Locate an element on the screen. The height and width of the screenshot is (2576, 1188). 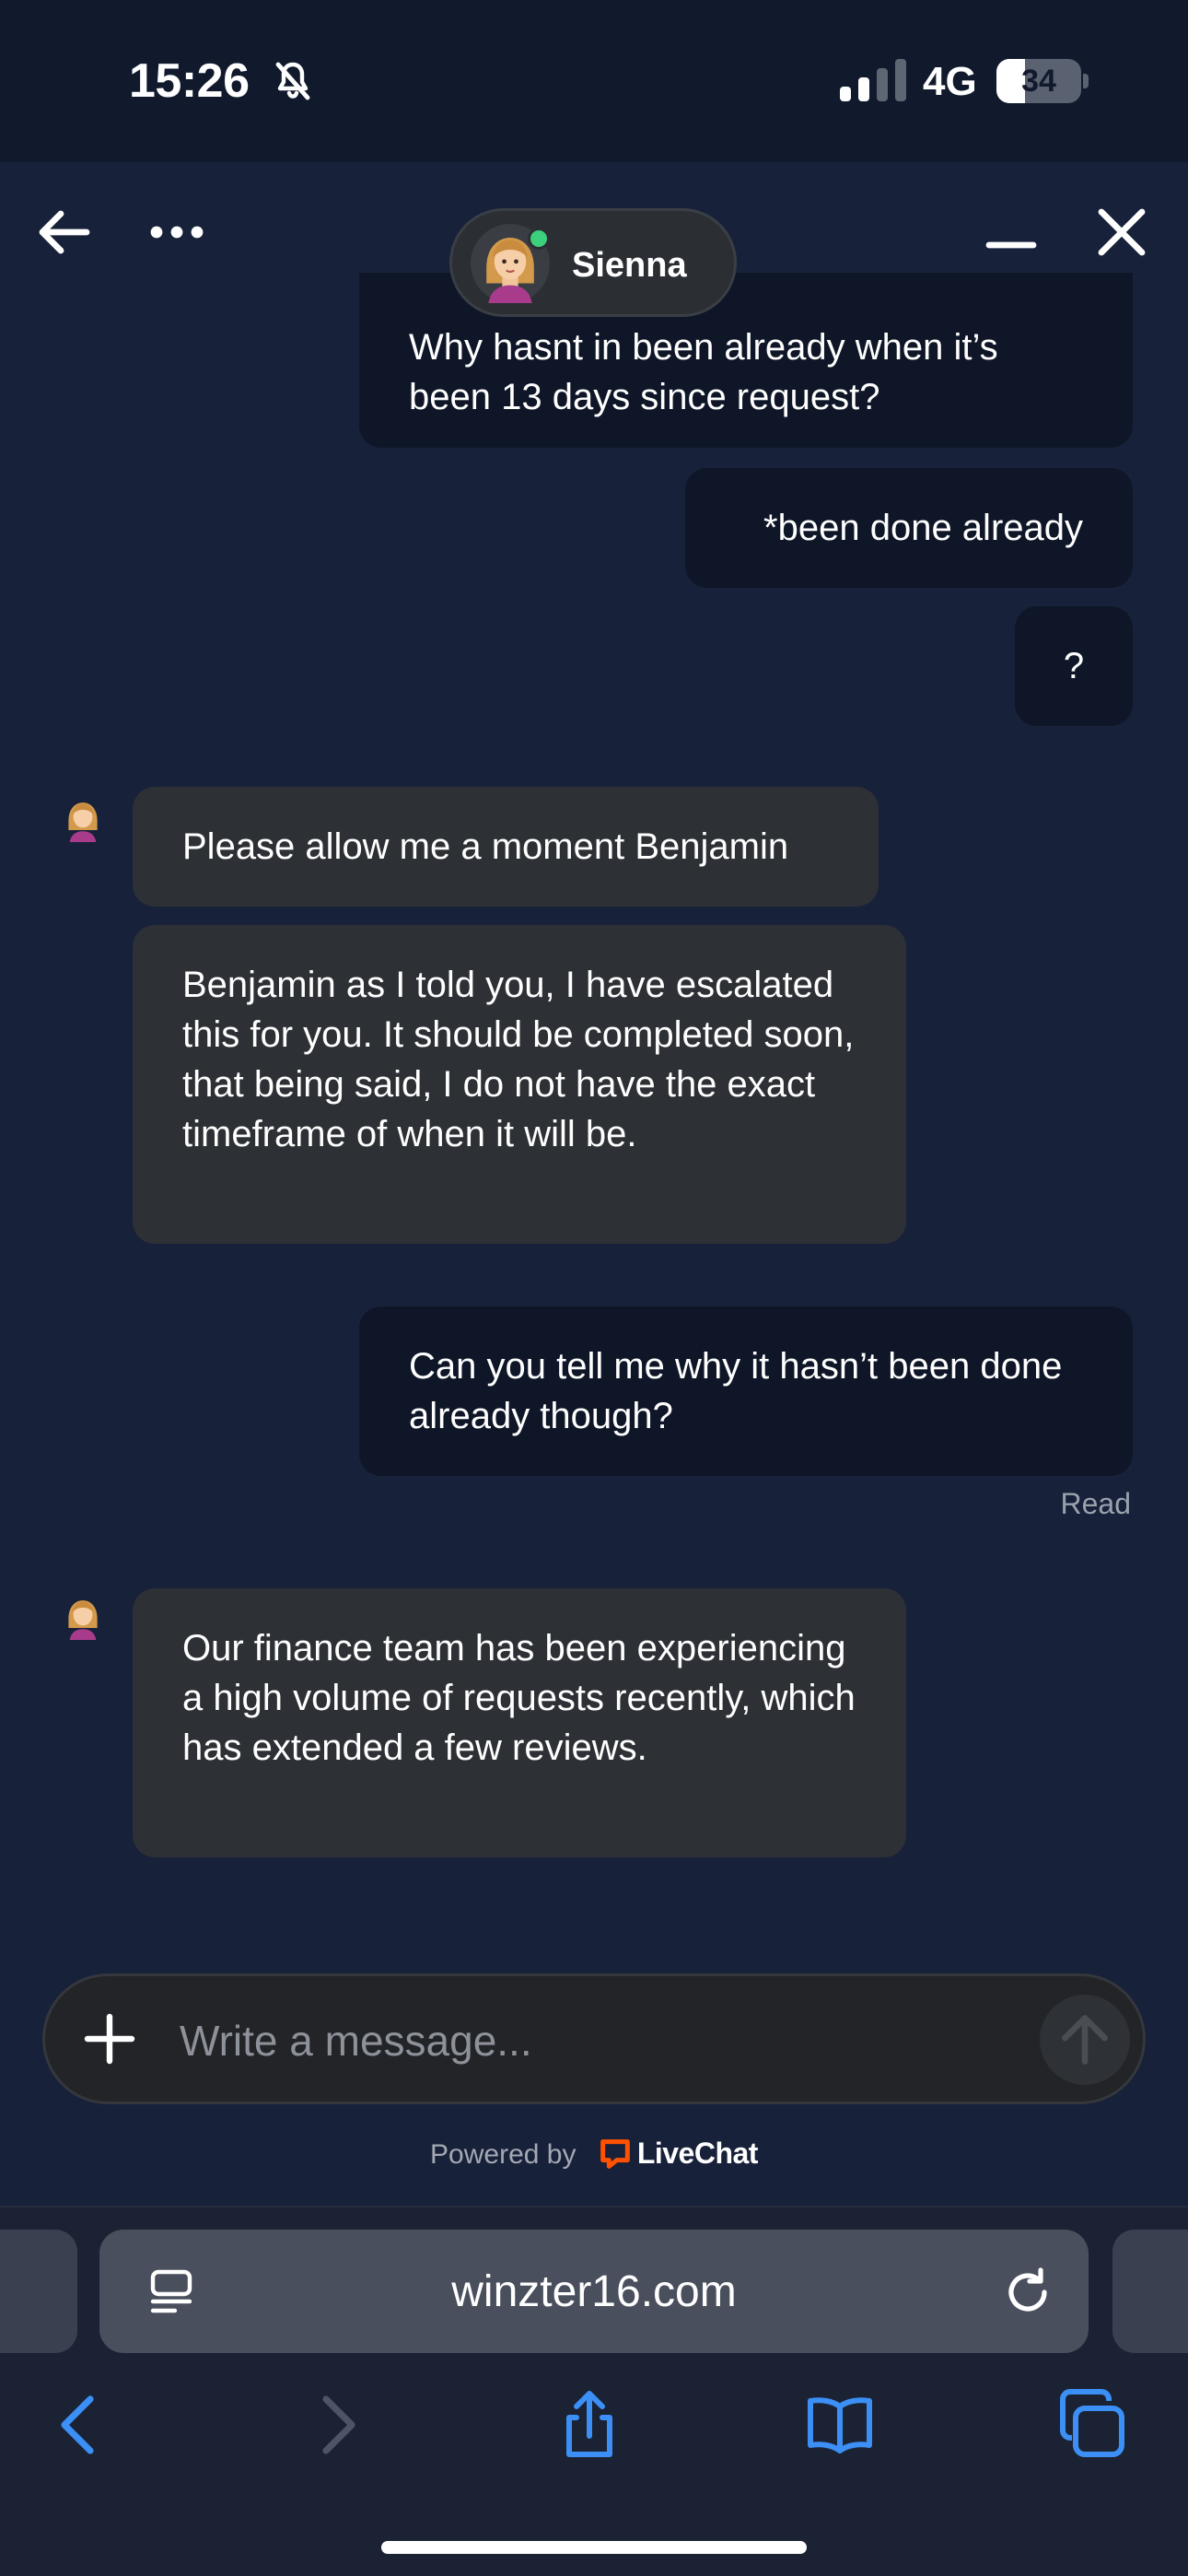
status-bar: 15:26 4G 34 is located at coordinates (594, 81).